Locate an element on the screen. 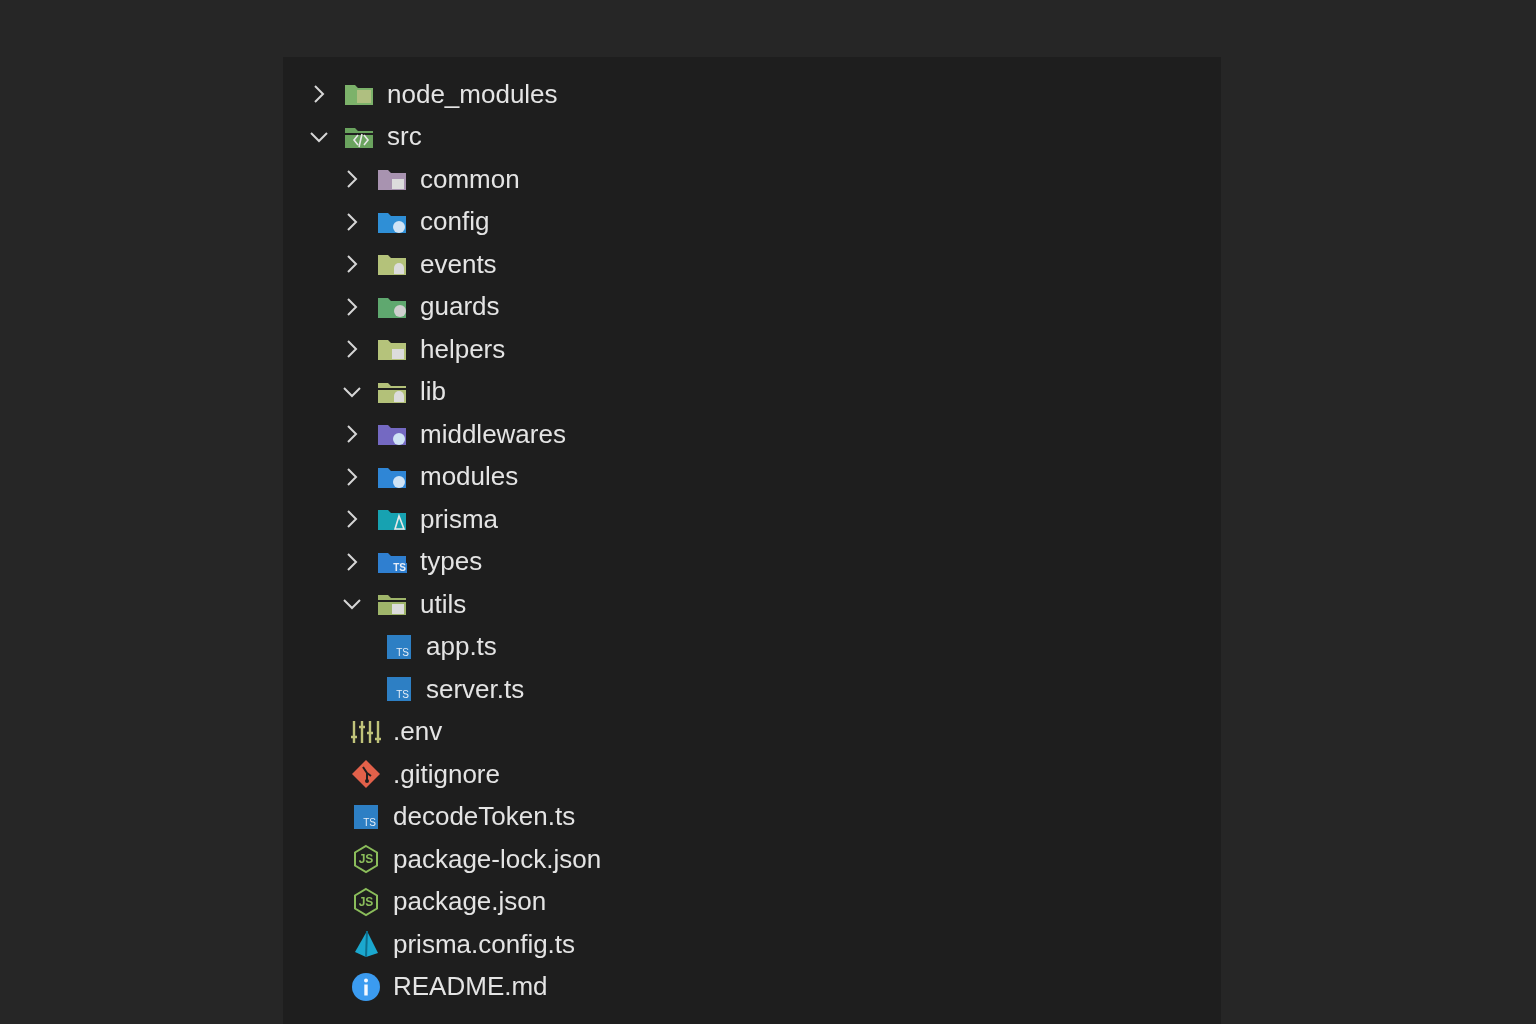 Image resolution: width=1536 pixels, height=1024 pixels. git-icon is located at coordinates (366, 774).